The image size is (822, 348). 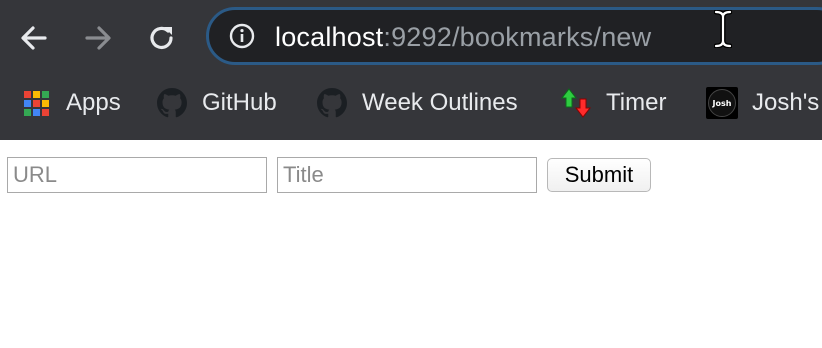 I want to click on submit-button: Submit, so click(x=599, y=175).